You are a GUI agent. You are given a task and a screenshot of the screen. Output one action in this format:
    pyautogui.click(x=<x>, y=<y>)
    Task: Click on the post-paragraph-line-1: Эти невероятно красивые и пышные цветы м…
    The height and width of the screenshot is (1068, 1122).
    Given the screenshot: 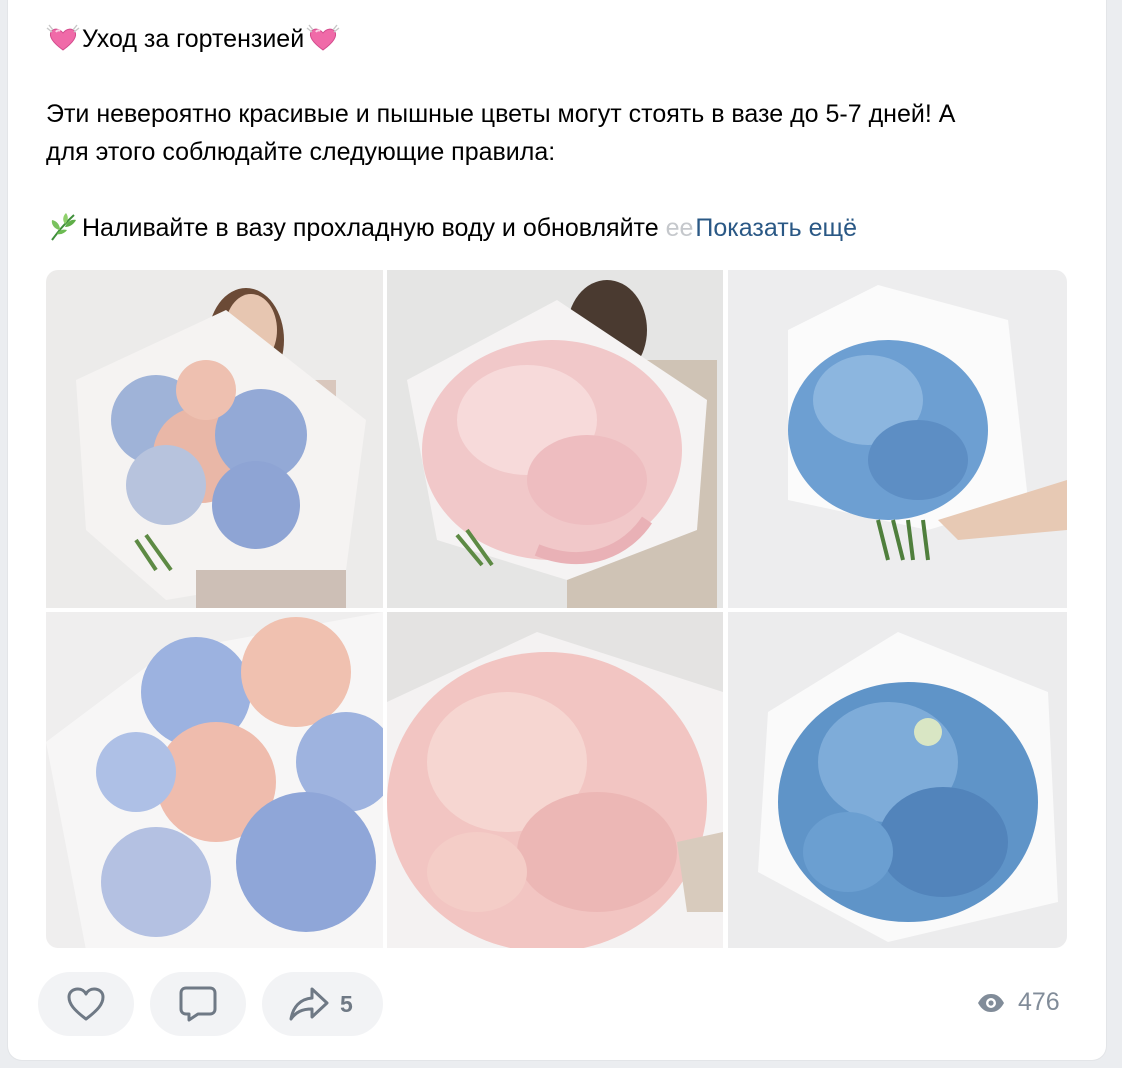 What is the action you would take?
    pyautogui.click(x=501, y=114)
    